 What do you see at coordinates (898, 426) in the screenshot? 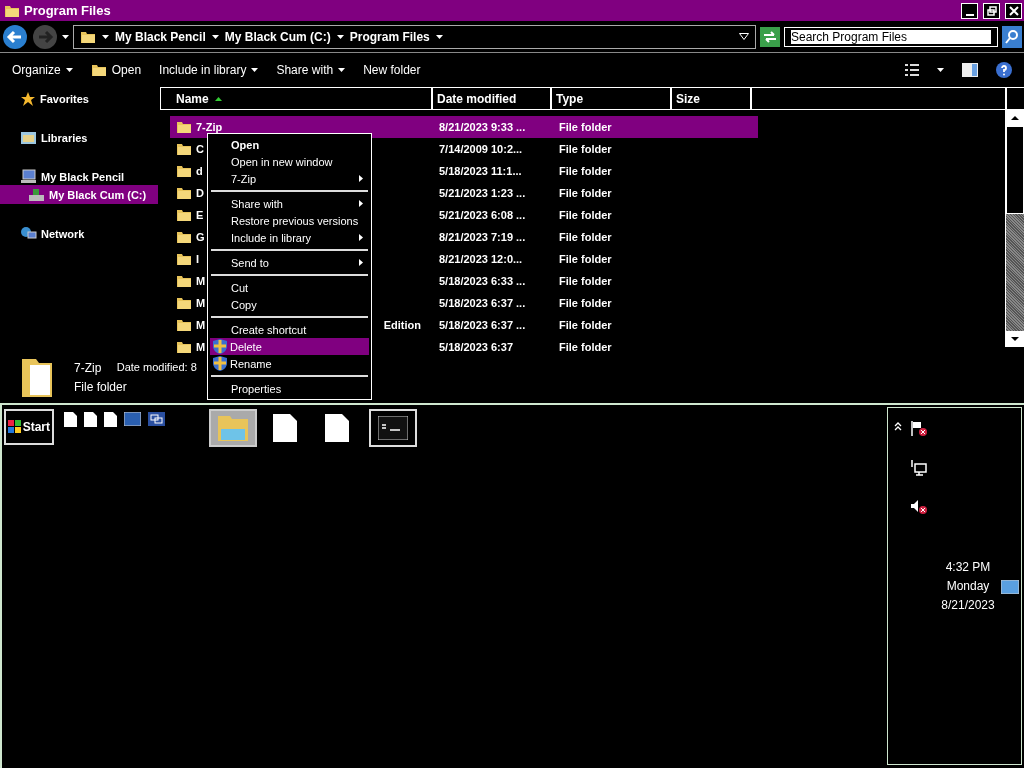
I see `chevron-up-icon` at bounding box center [898, 426].